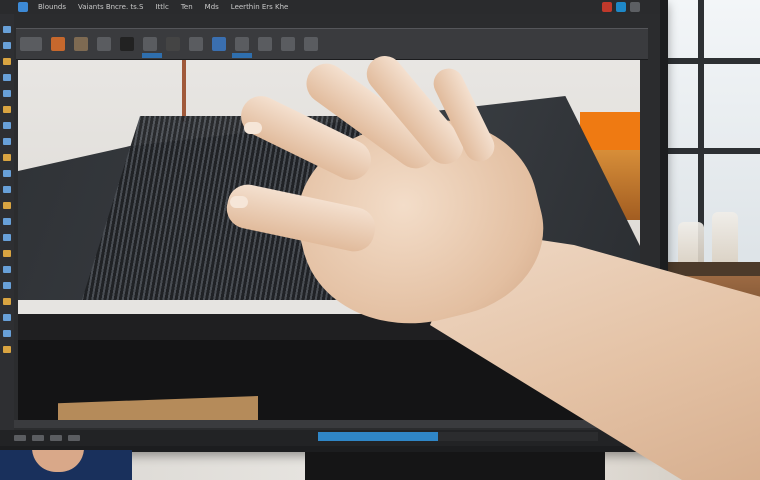  What do you see at coordinates (104, 44) in the screenshot?
I see `lasso-tool-icon` at bounding box center [104, 44].